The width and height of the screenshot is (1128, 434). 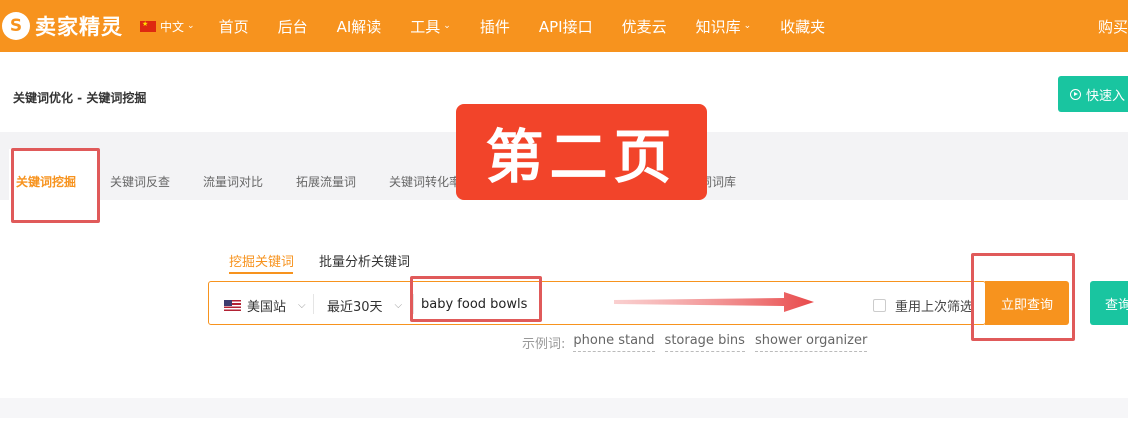 What do you see at coordinates (714, 302) in the screenshot?
I see `annotation-arrow-icon` at bounding box center [714, 302].